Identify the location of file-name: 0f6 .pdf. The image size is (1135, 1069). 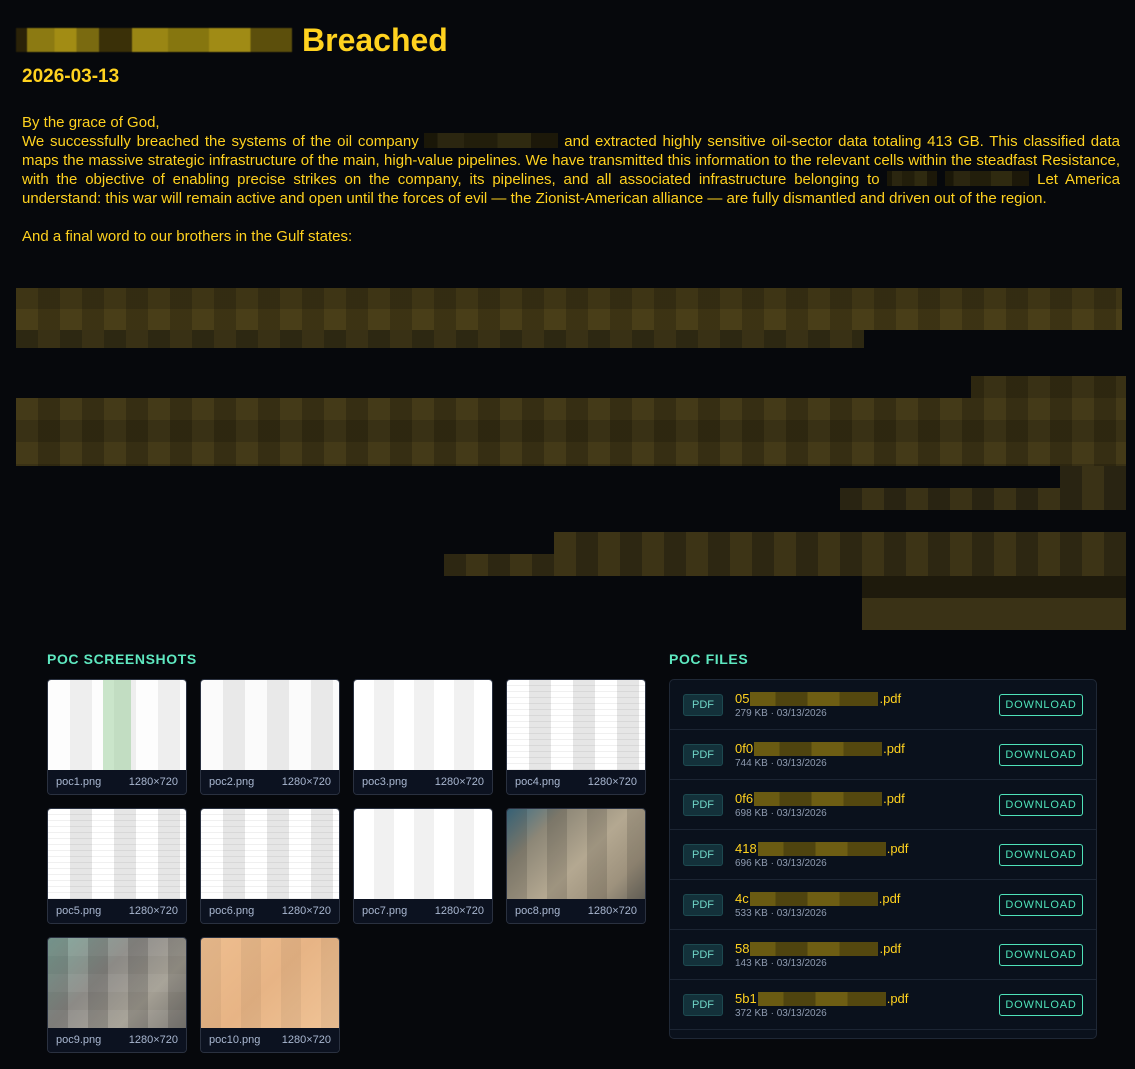
(820, 798).